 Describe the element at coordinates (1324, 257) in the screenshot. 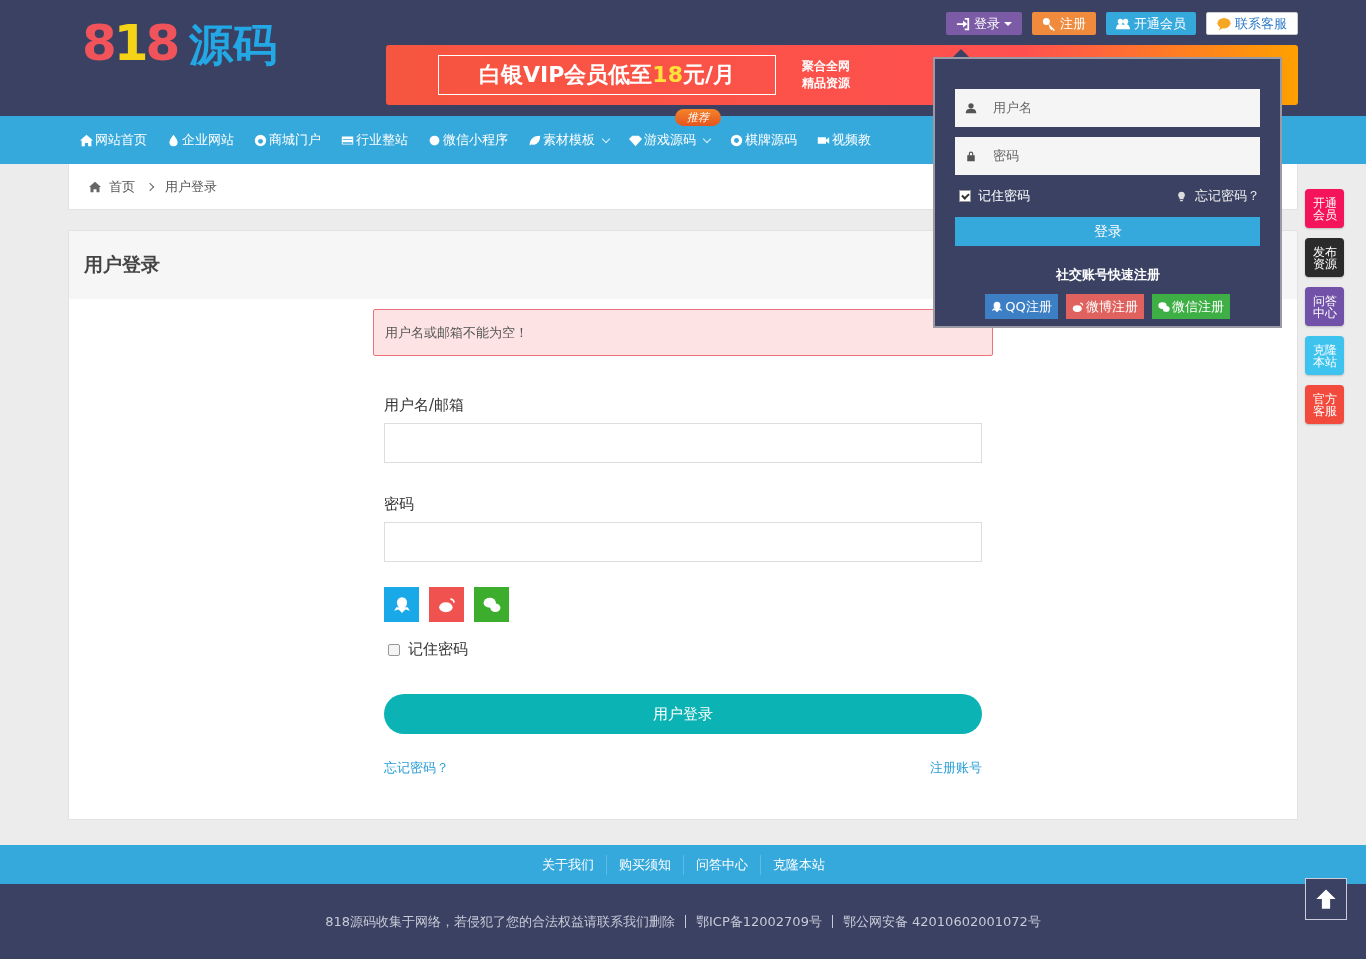

I see `side-shortcut-button: 发布资源` at that location.